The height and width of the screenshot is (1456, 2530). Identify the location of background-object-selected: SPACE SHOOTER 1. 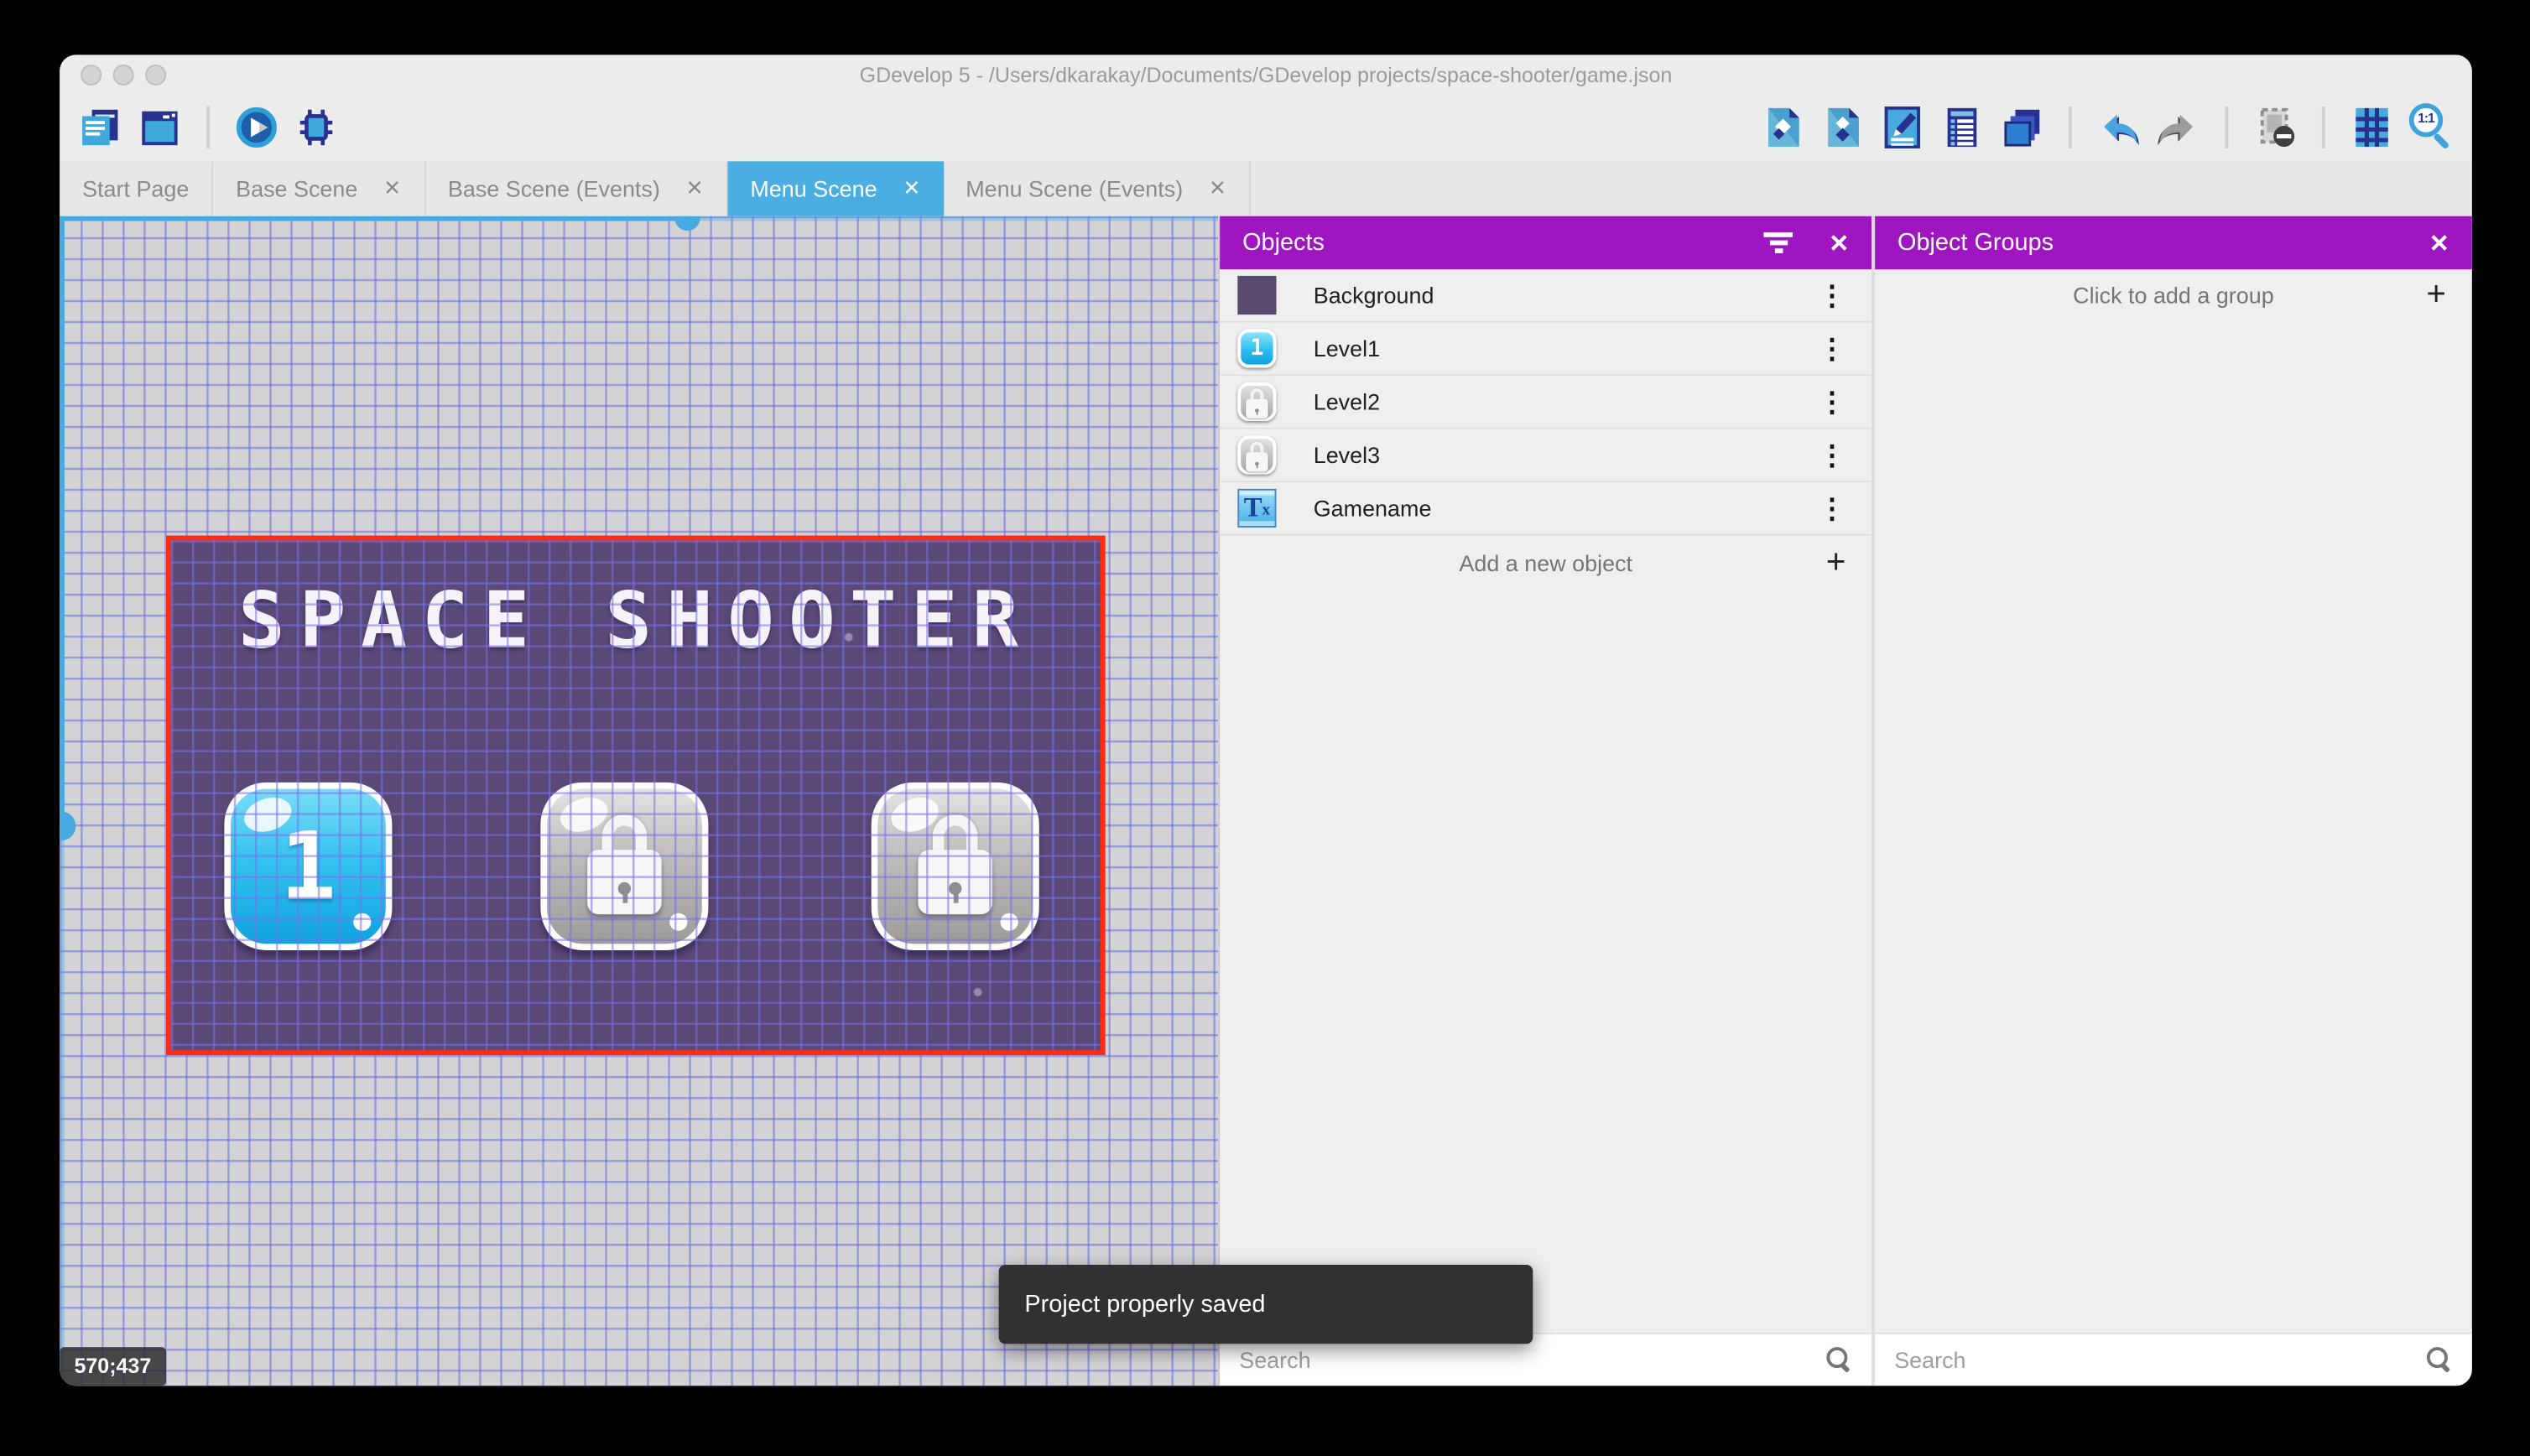
(636, 795).